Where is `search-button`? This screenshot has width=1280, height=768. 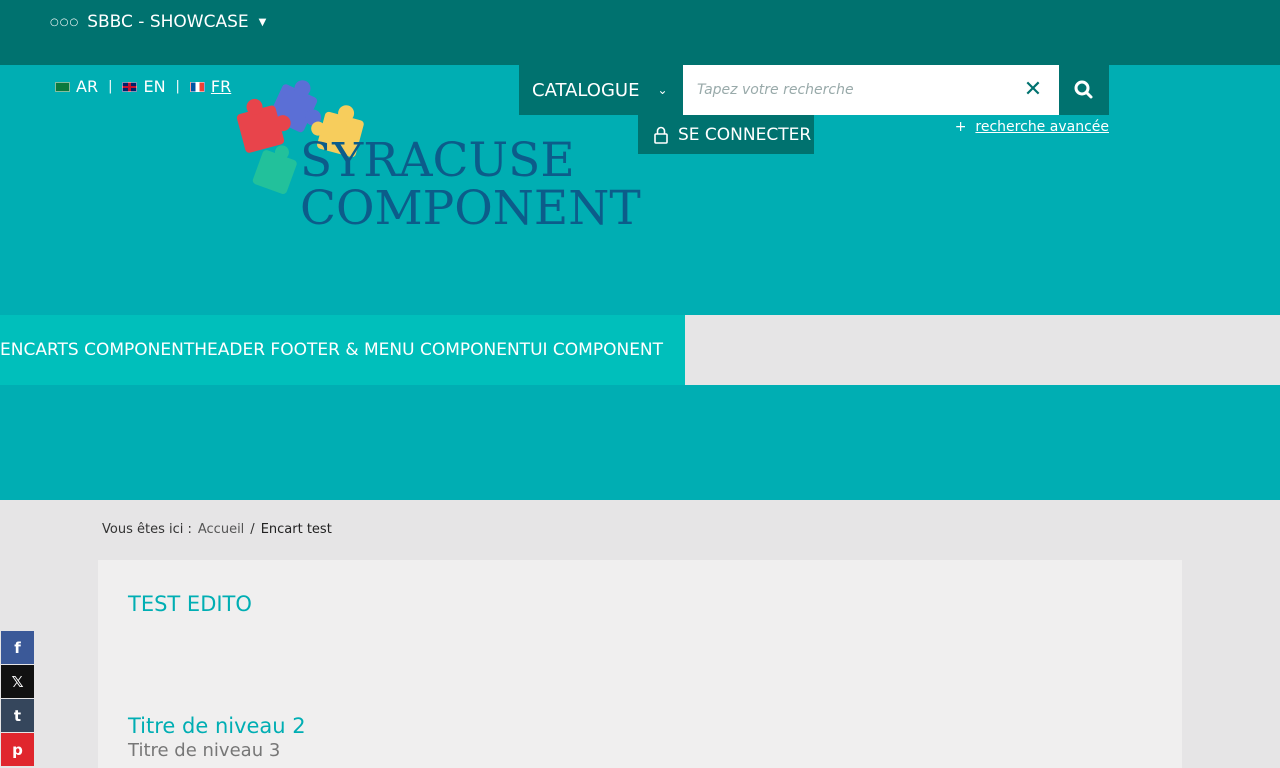 search-button is located at coordinates (1084, 90).